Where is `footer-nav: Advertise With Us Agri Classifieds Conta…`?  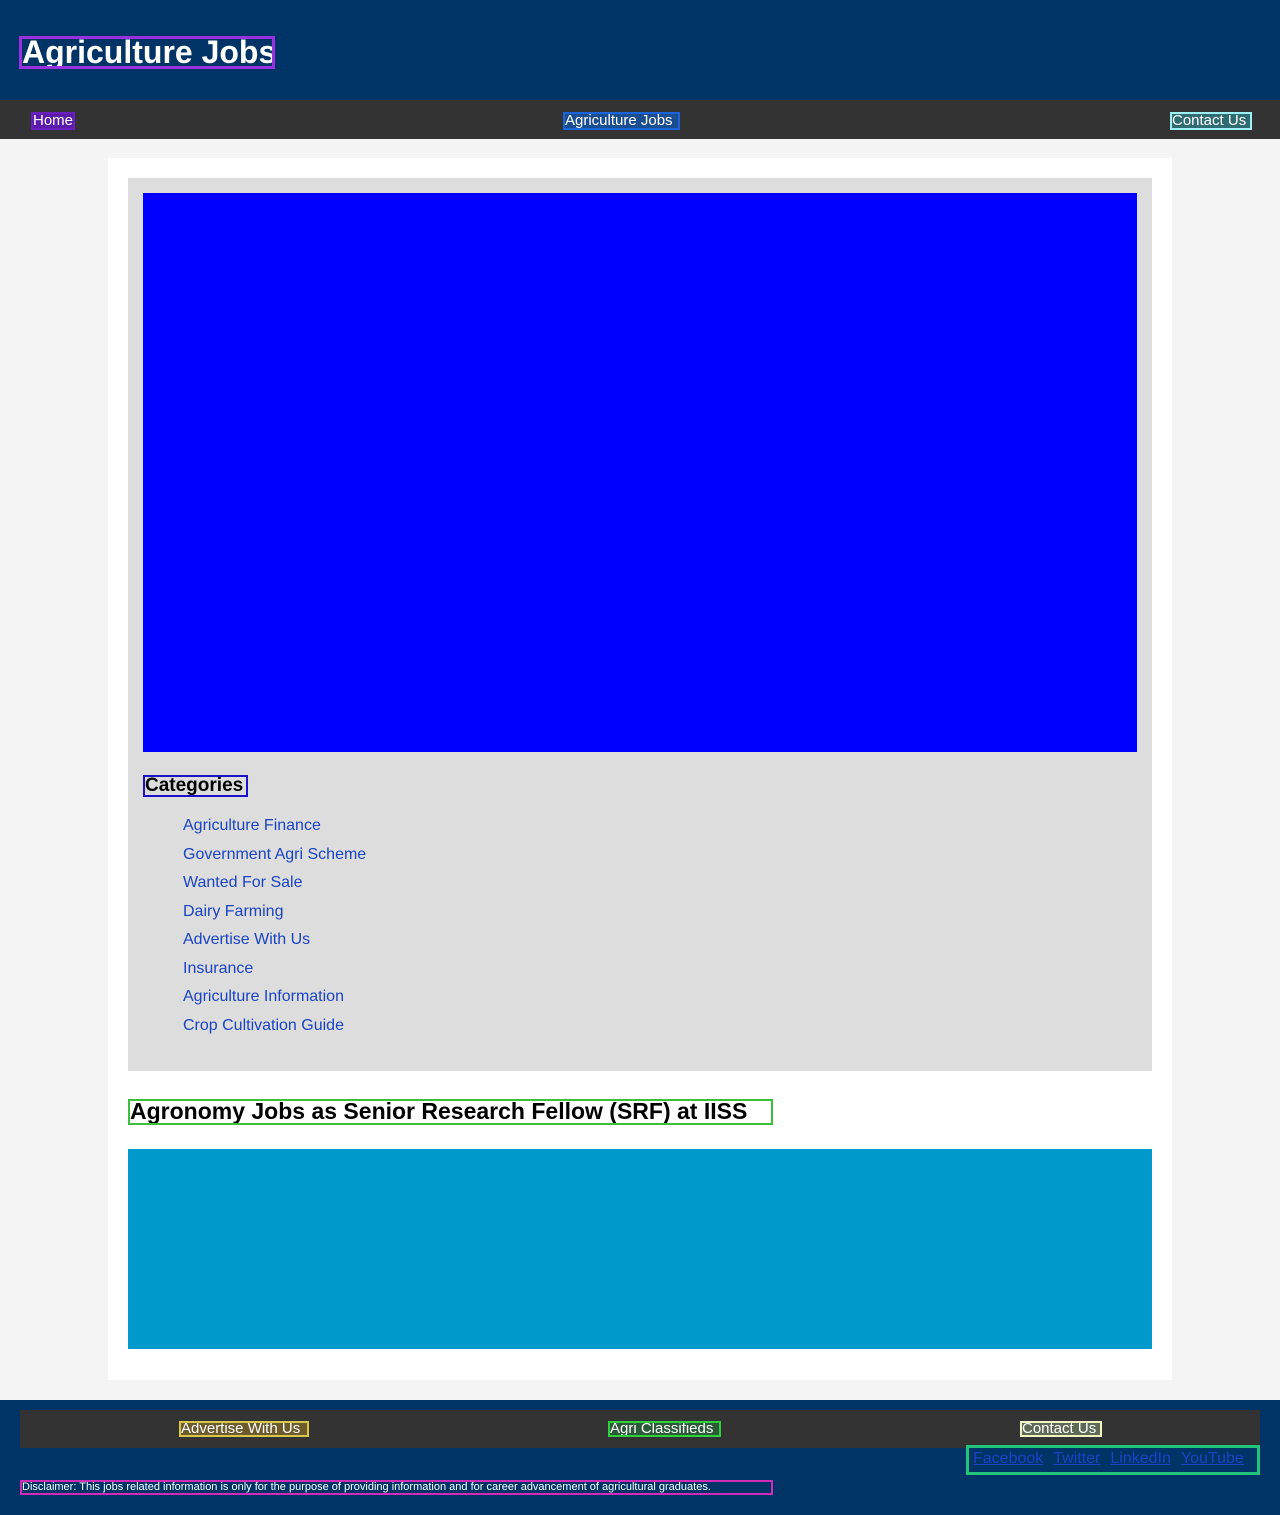
footer-nav: Advertise With Us Agri Classifieds Conta… is located at coordinates (640, 1429).